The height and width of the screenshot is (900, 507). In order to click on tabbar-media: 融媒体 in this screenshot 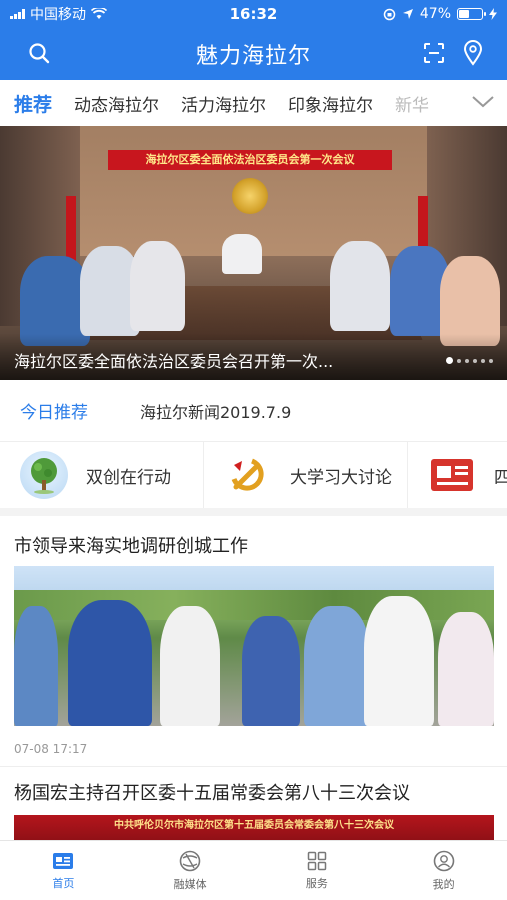, I will do `click(190, 870)`.